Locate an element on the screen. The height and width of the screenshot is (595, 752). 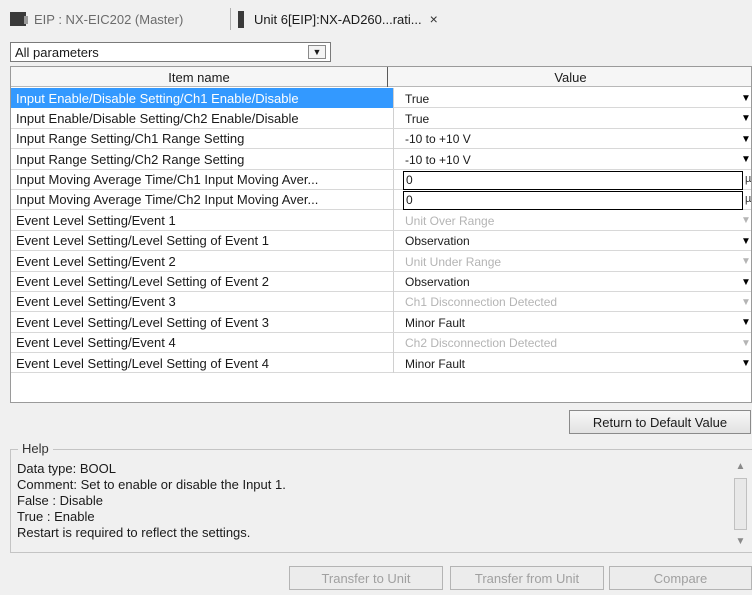
unit-icon is located at coordinates (241, 19).